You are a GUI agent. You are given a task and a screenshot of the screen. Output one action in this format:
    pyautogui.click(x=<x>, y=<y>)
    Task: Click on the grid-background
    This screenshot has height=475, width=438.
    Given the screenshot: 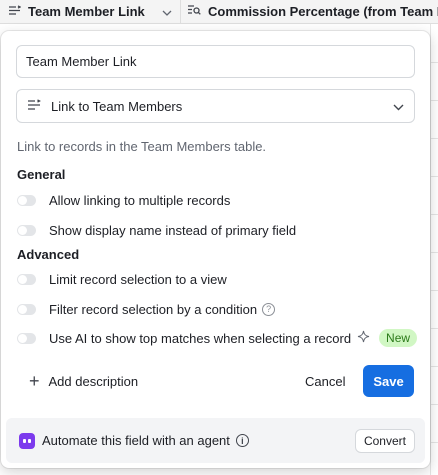 What is the action you would take?
    pyautogui.click(x=434, y=249)
    